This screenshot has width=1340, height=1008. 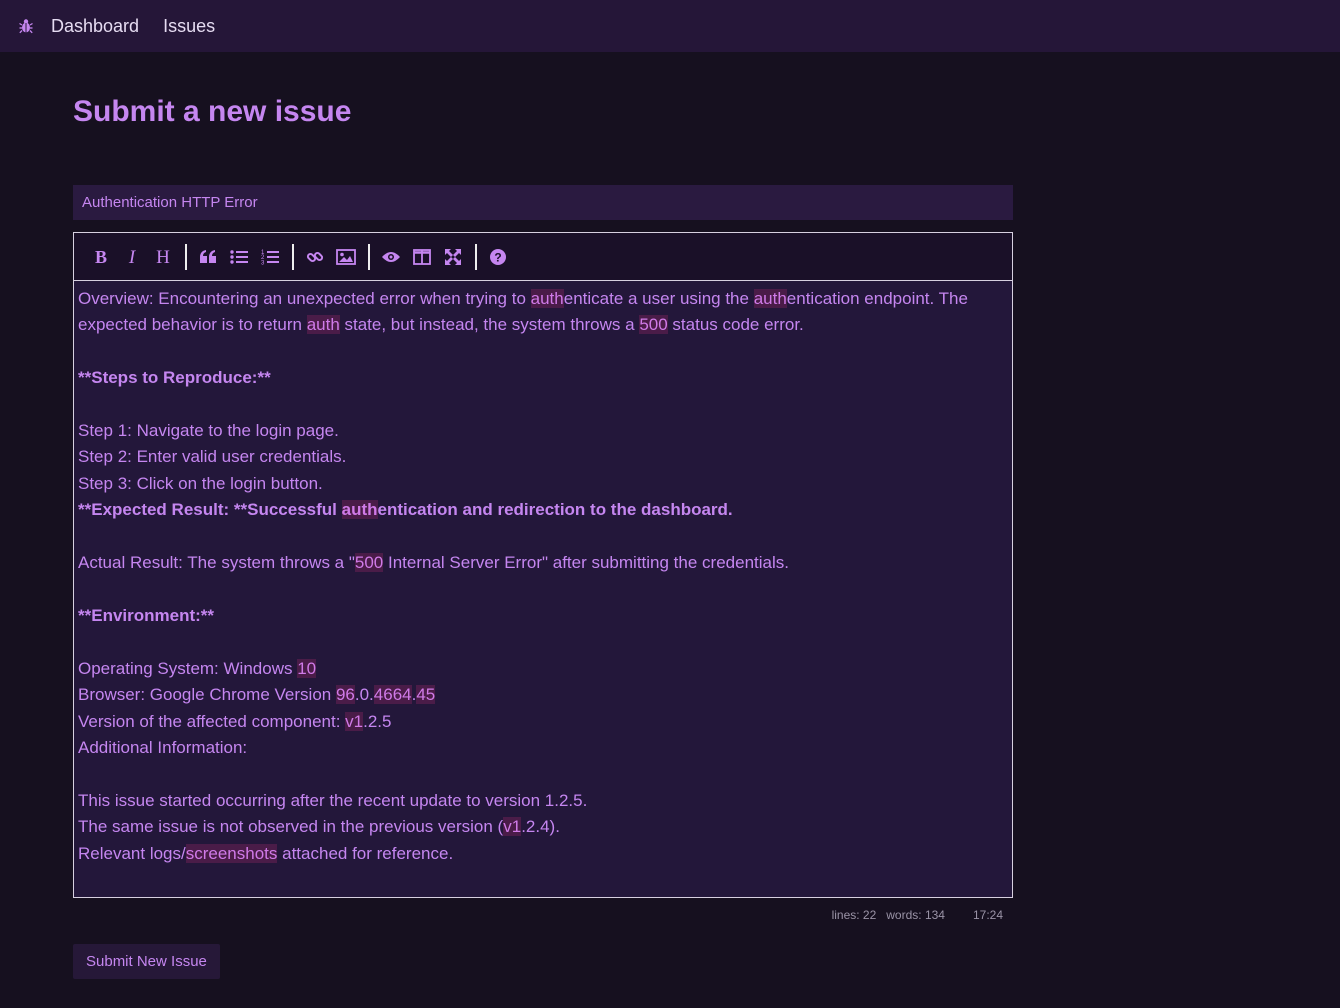 I want to click on editor-line: Additional Information:, so click(x=163, y=747).